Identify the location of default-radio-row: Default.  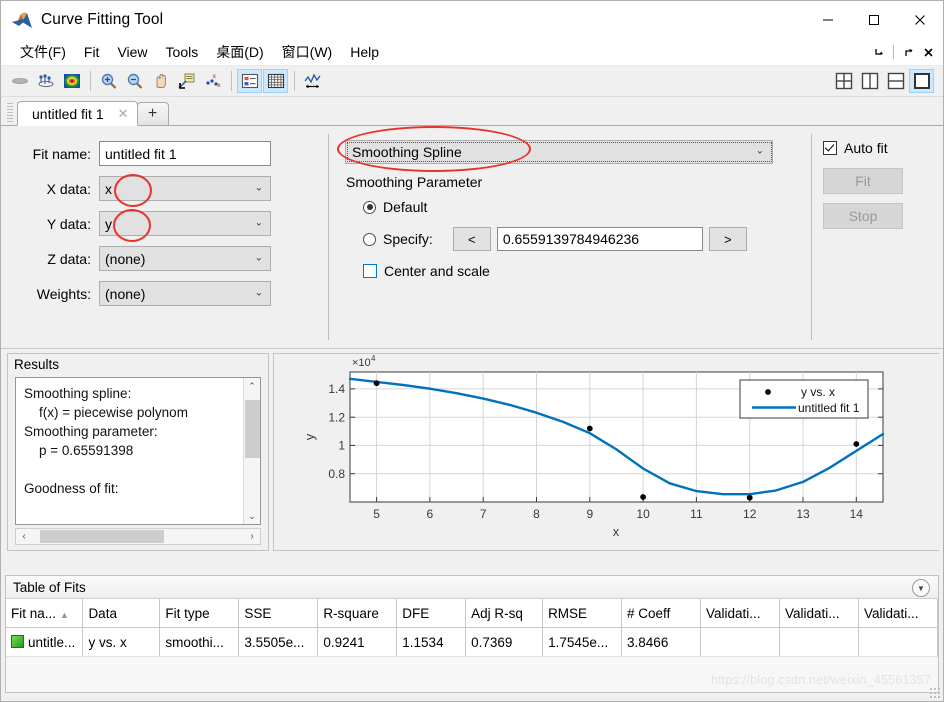
(583, 207).